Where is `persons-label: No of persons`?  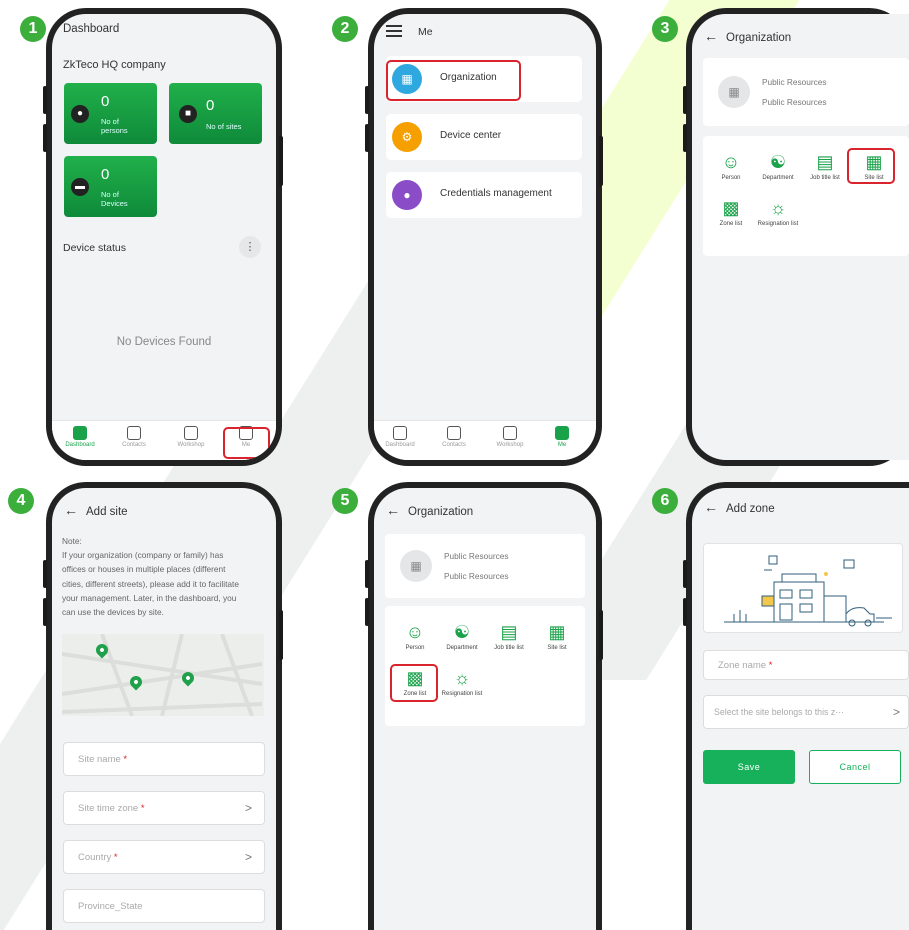
persons-label: No of persons is located at coordinates (114, 126).